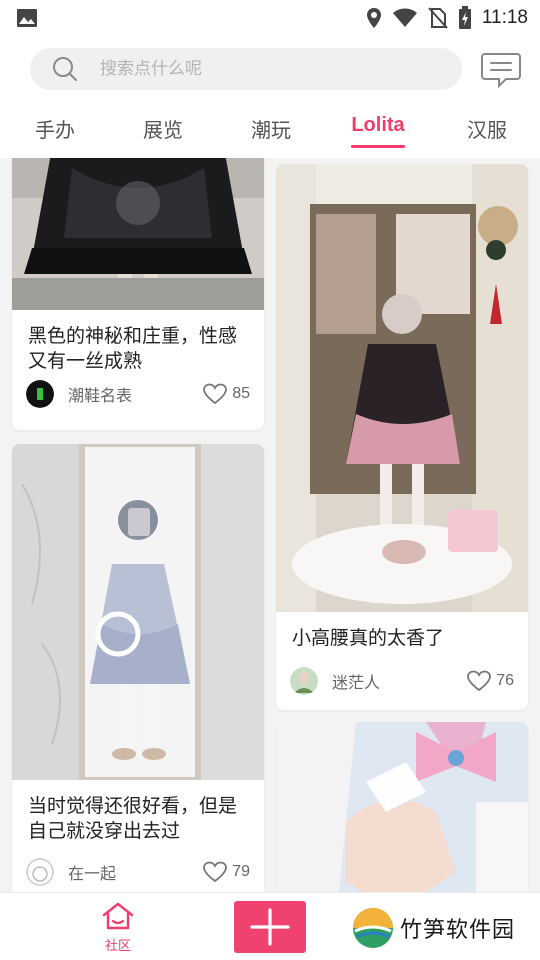 The height and width of the screenshot is (960, 540). Describe the element at coordinates (464, 17) in the screenshot. I see `battery-charging-icon` at that location.